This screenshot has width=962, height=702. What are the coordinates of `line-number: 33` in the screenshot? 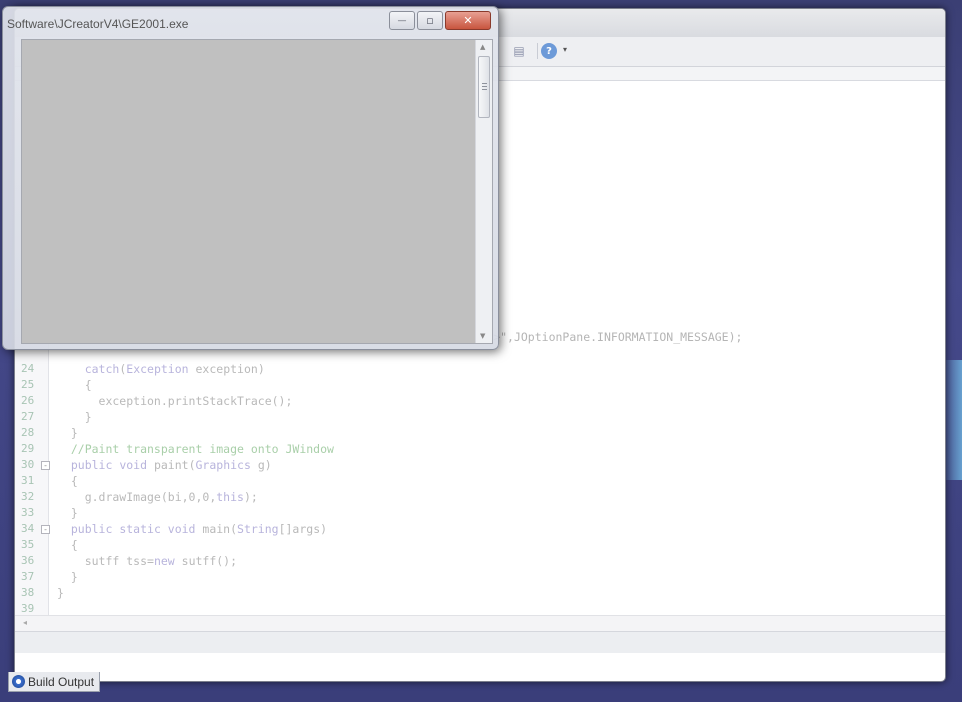 It's located at (28, 512).